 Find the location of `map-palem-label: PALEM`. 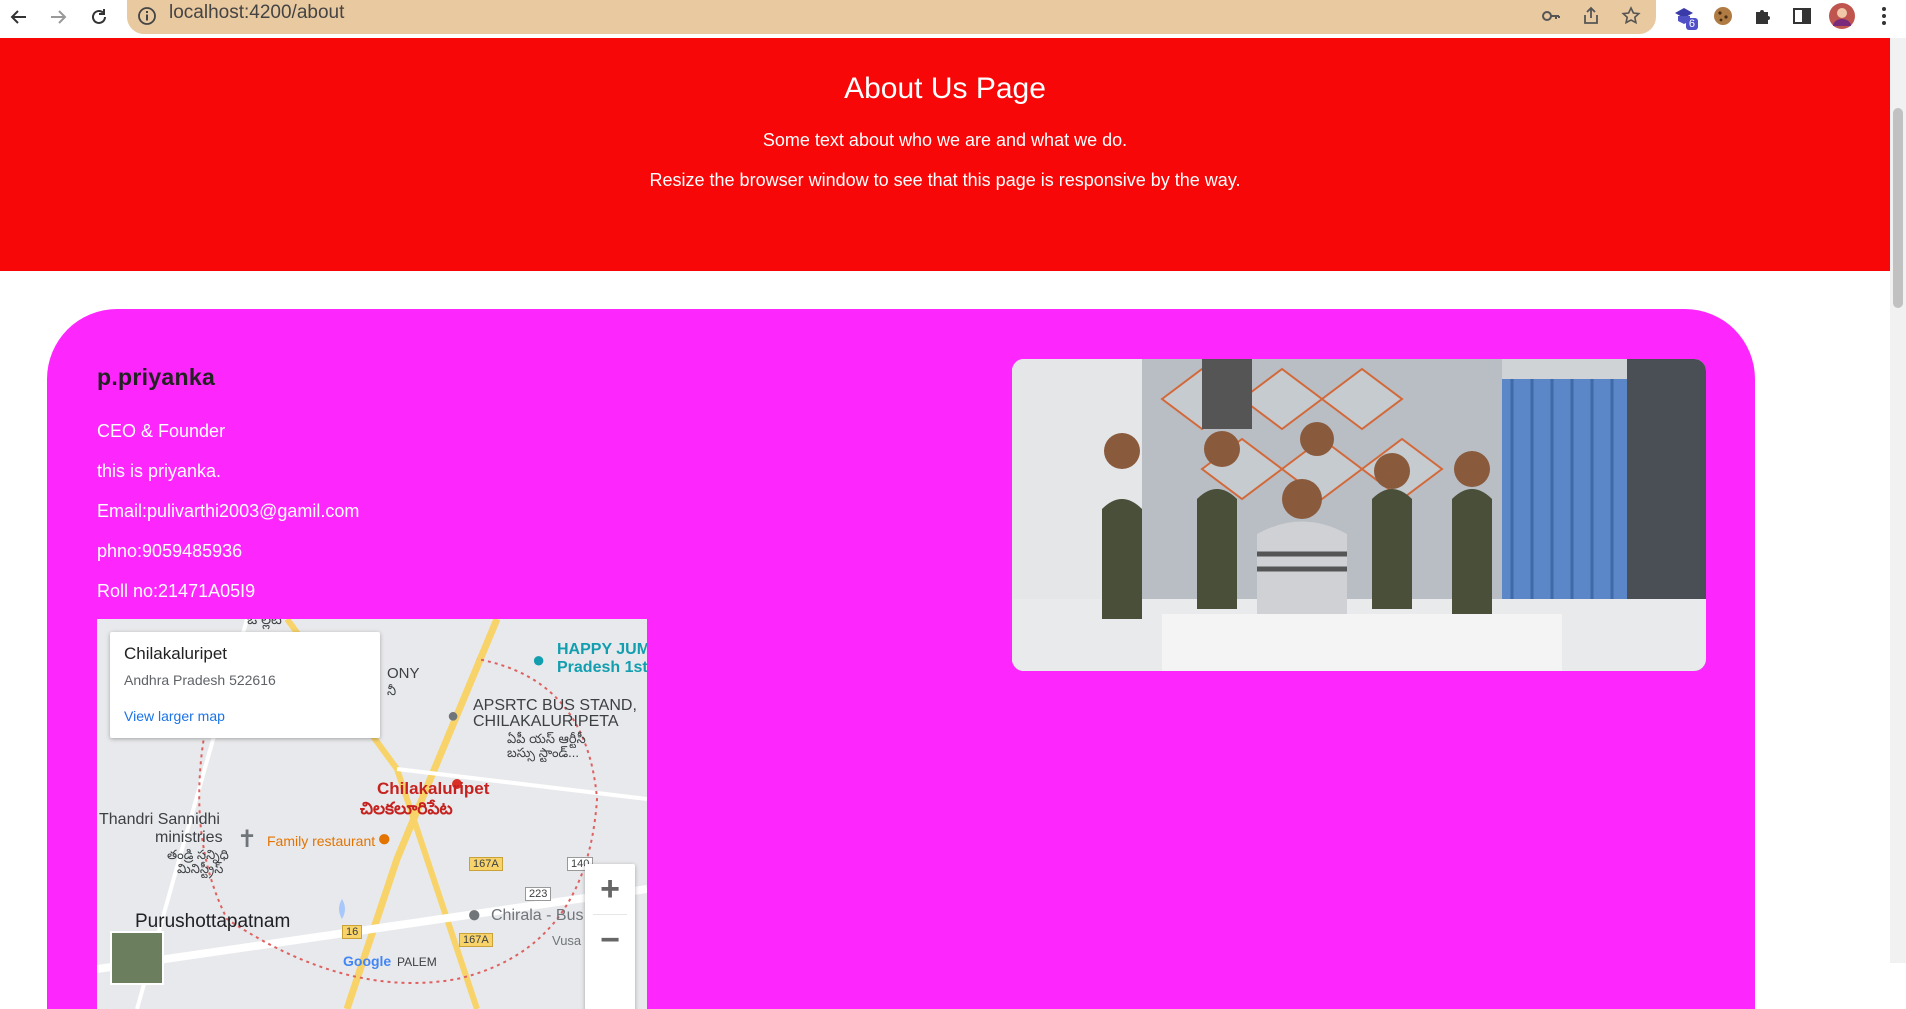

map-palem-label: PALEM is located at coordinates (417, 962).